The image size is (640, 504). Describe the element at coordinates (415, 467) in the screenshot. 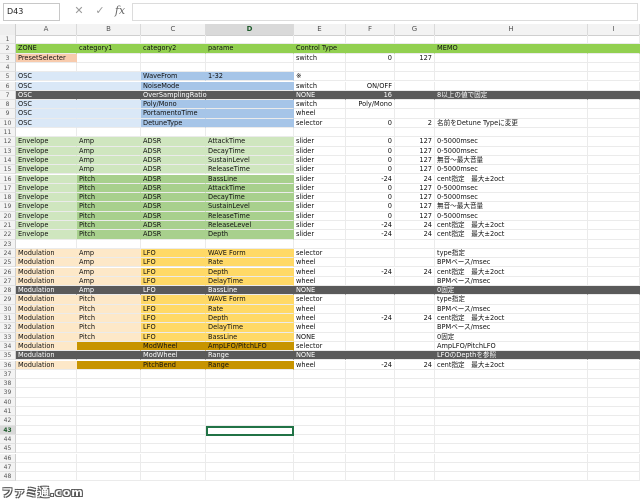

I see `cell-g47` at that location.